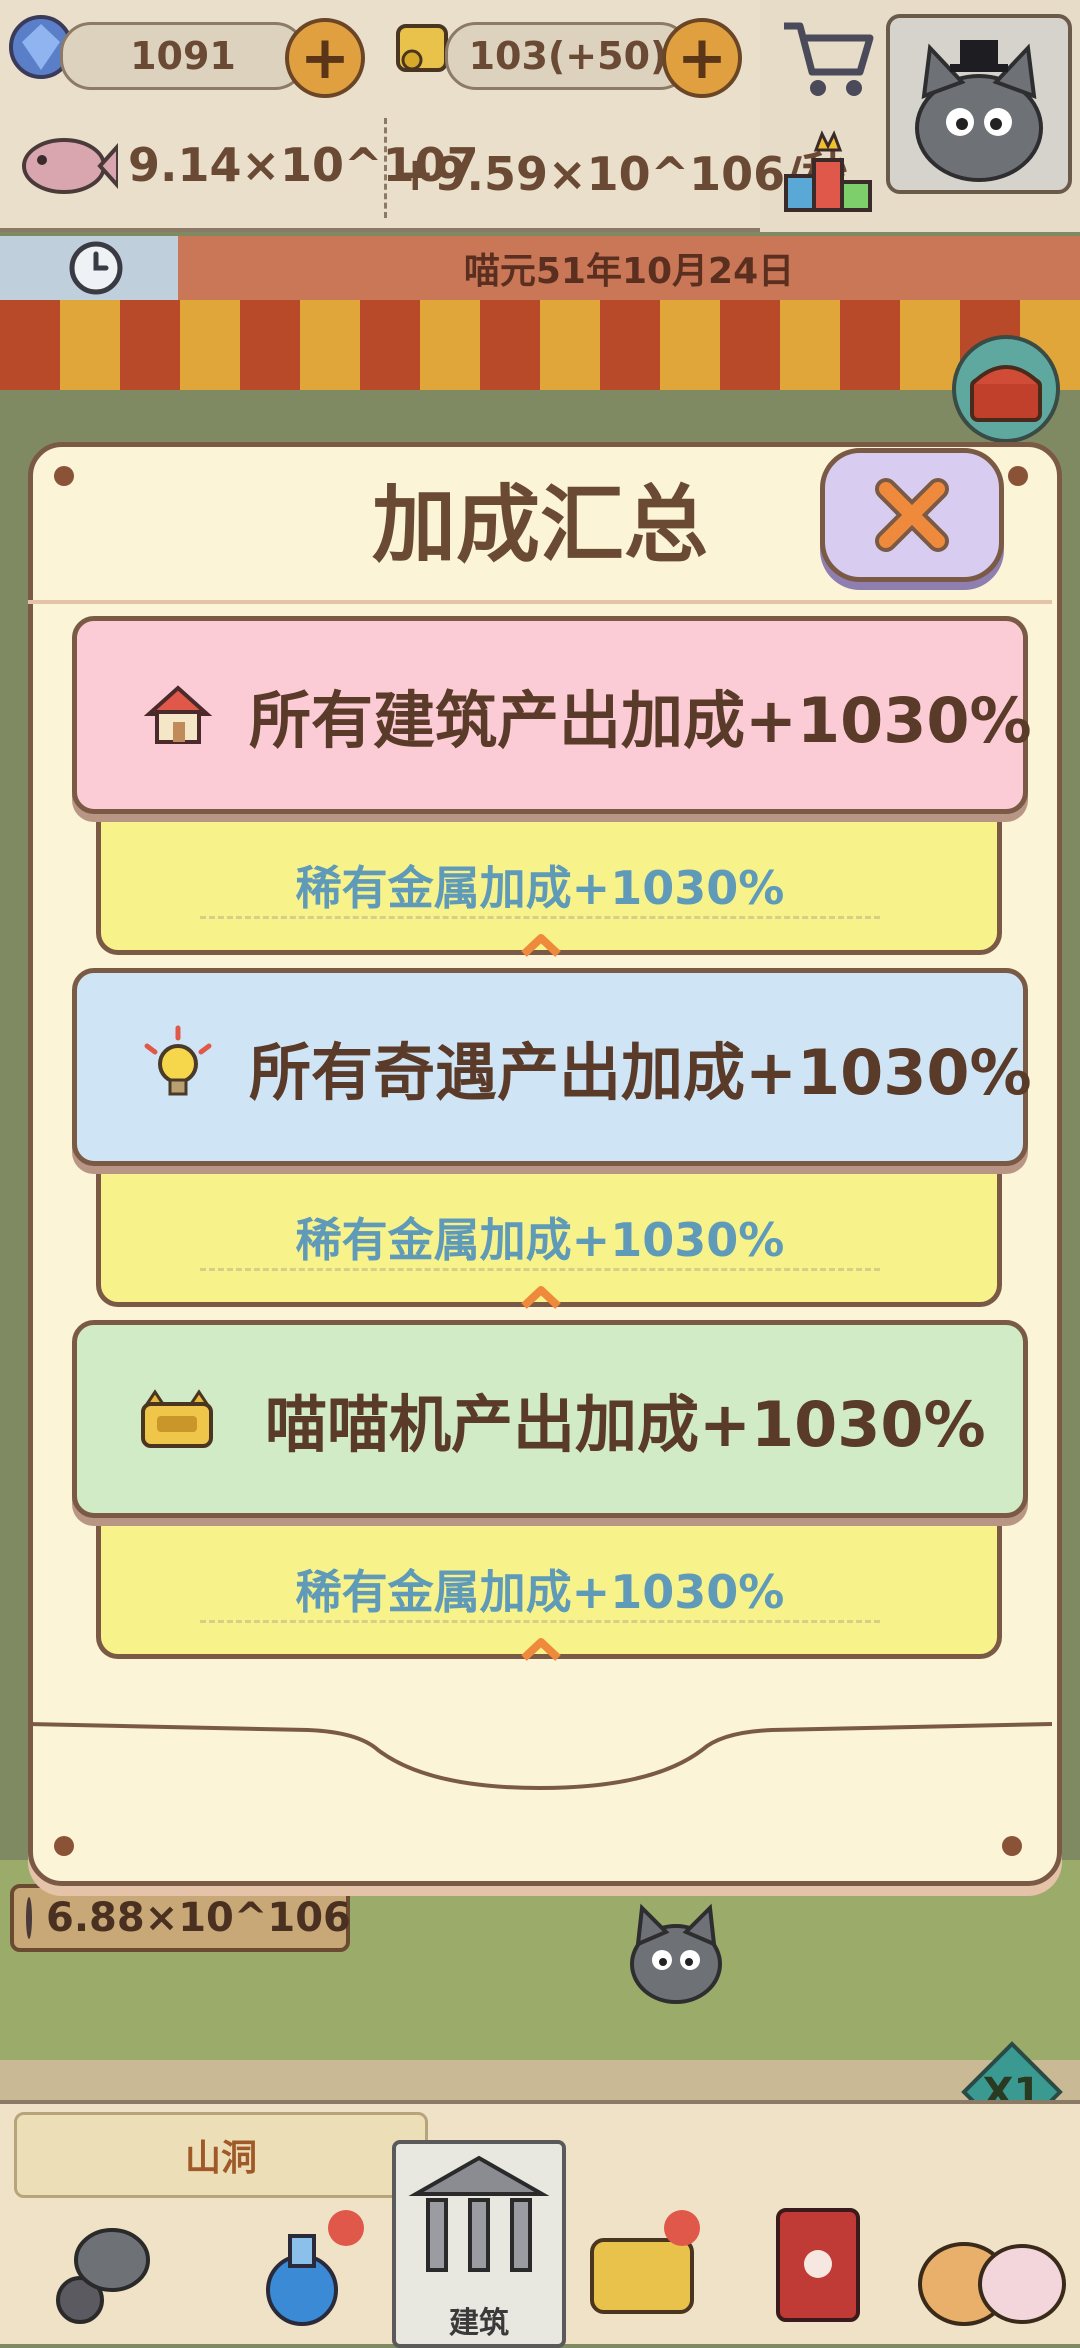 The height and width of the screenshot is (2348, 1080). I want to click on stage-curtain, so click(540, 345).